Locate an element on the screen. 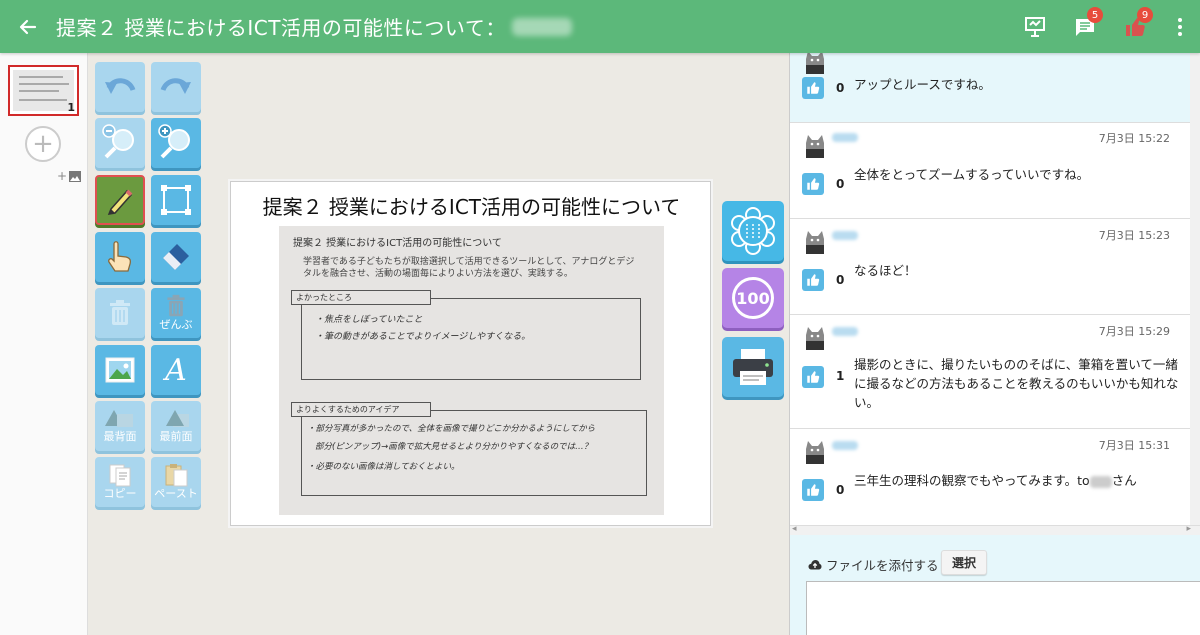 Image resolution: width=1200 pixels, height=635 pixels. send-to-back-button: 最背面 is located at coordinates (120, 426).